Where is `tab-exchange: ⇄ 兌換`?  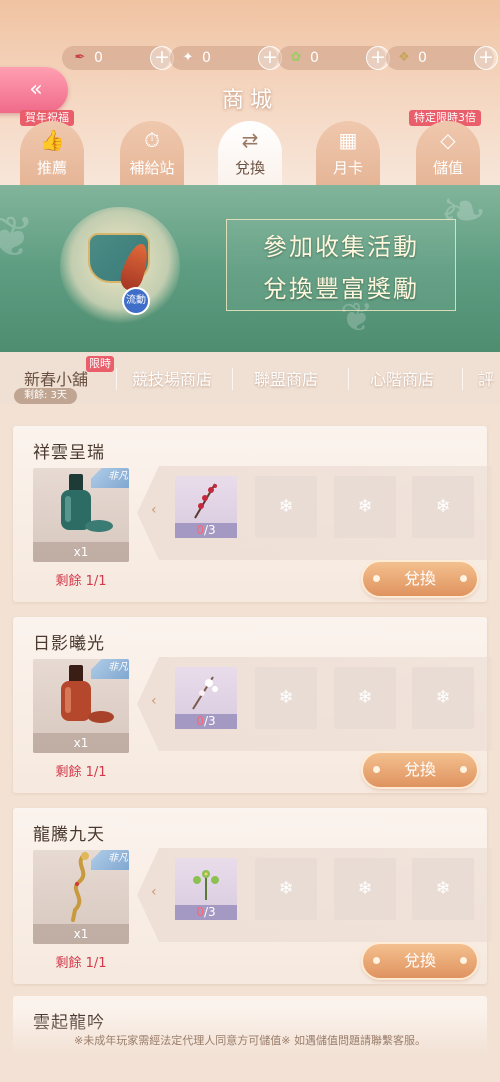 tab-exchange: ⇄ 兌換 is located at coordinates (250, 153).